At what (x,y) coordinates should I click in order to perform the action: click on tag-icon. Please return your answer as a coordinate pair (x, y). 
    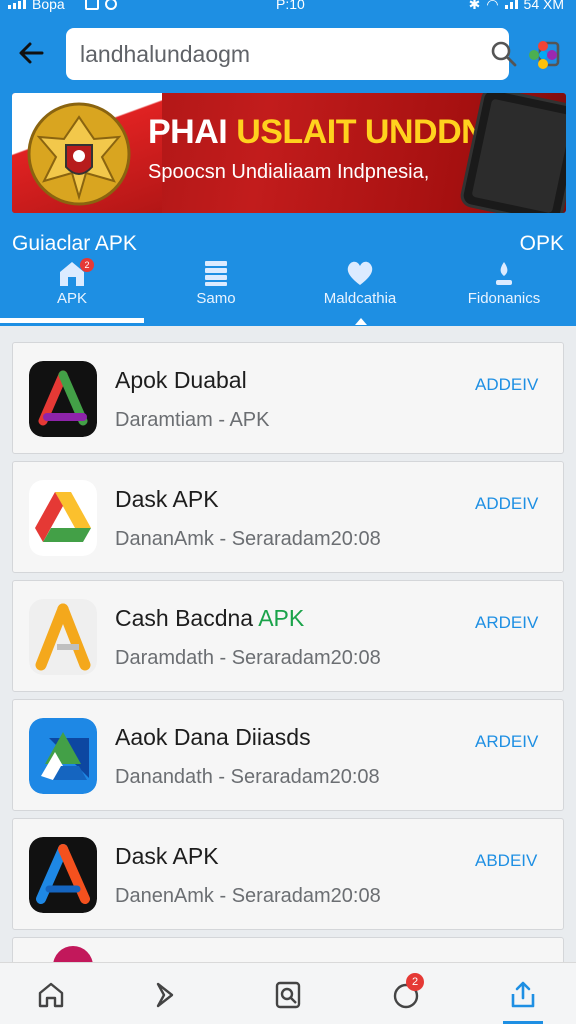
    Looking at the image, I should click on (165, 995).